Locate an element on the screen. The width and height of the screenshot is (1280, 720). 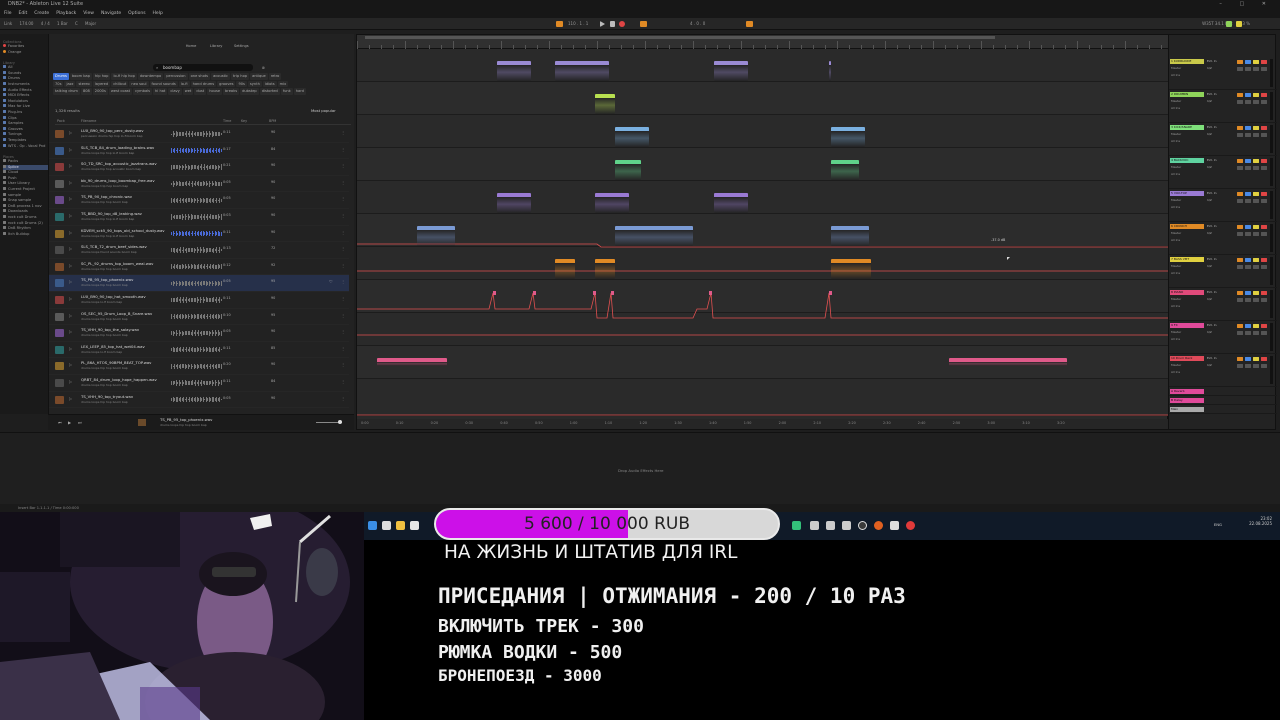
chrome-icon is located at coordinates (910, 525).